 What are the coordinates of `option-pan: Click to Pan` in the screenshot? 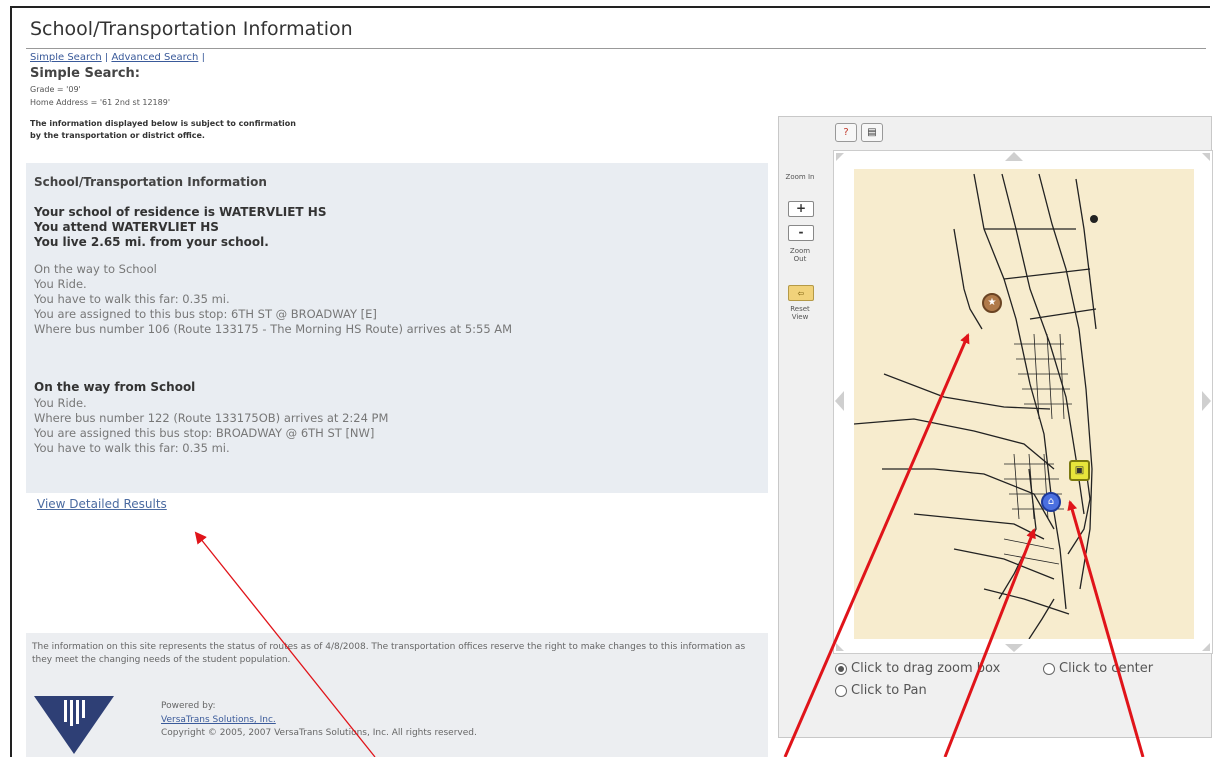 It's located at (881, 690).